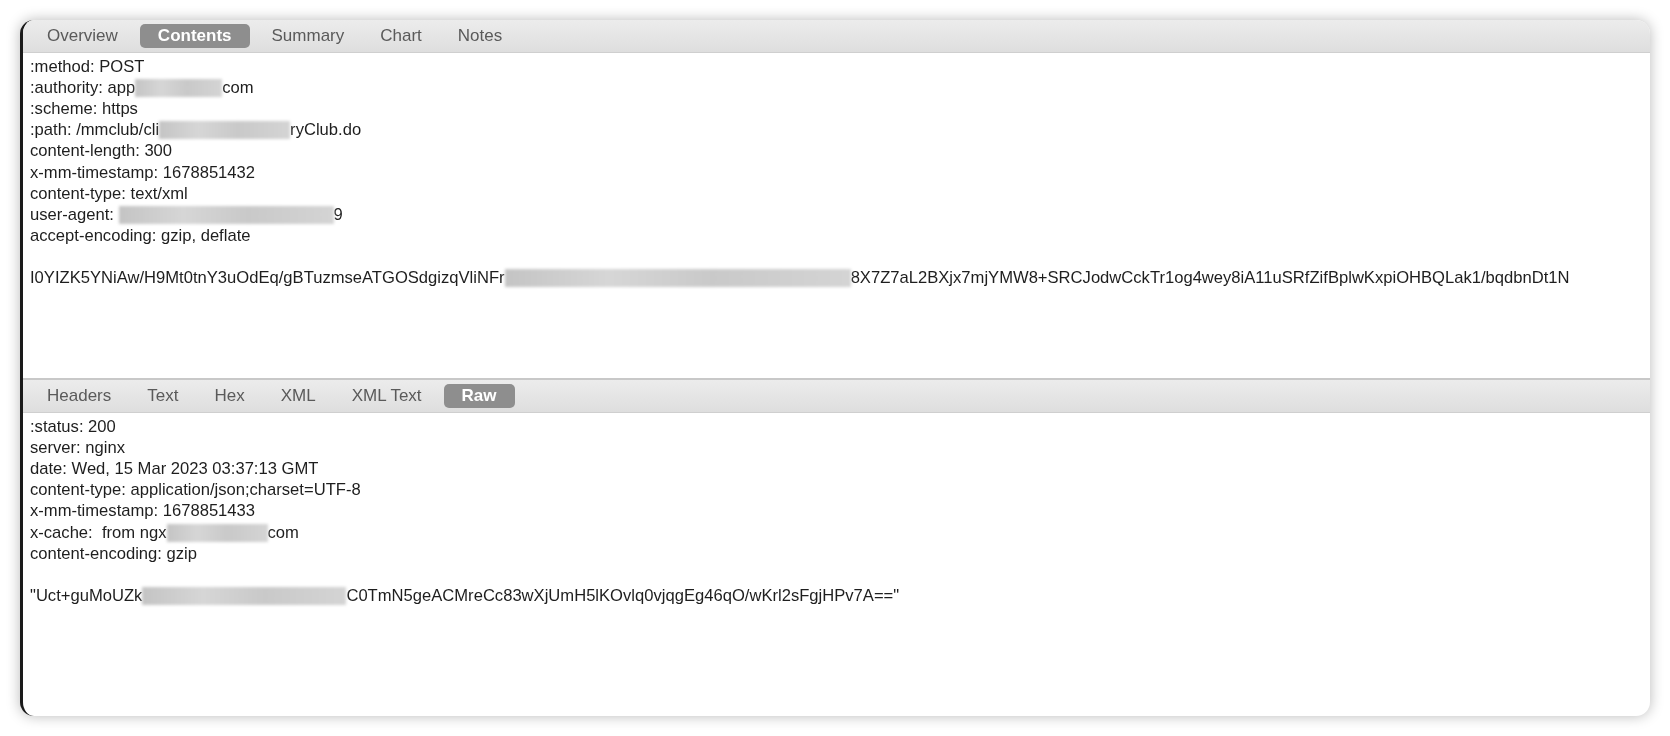 The width and height of the screenshot is (1670, 736). Describe the element at coordinates (480, 36) in the screenshot. I see `tab: Notes` at that location.